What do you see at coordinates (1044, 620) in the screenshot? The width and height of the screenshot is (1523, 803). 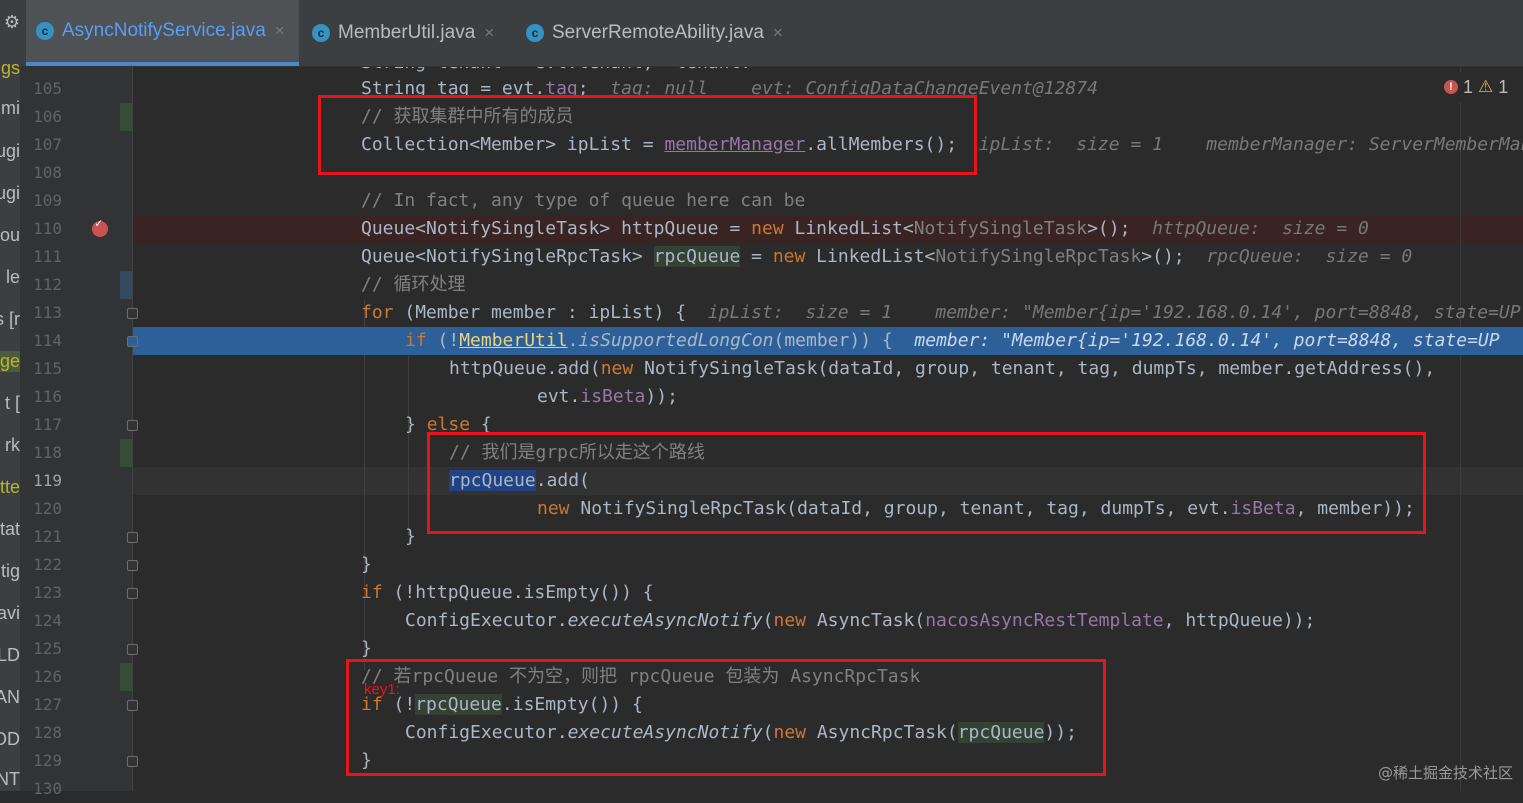 I see `code-field: nacosAsyncRestTemplate` at bounding box center [1044, 620].